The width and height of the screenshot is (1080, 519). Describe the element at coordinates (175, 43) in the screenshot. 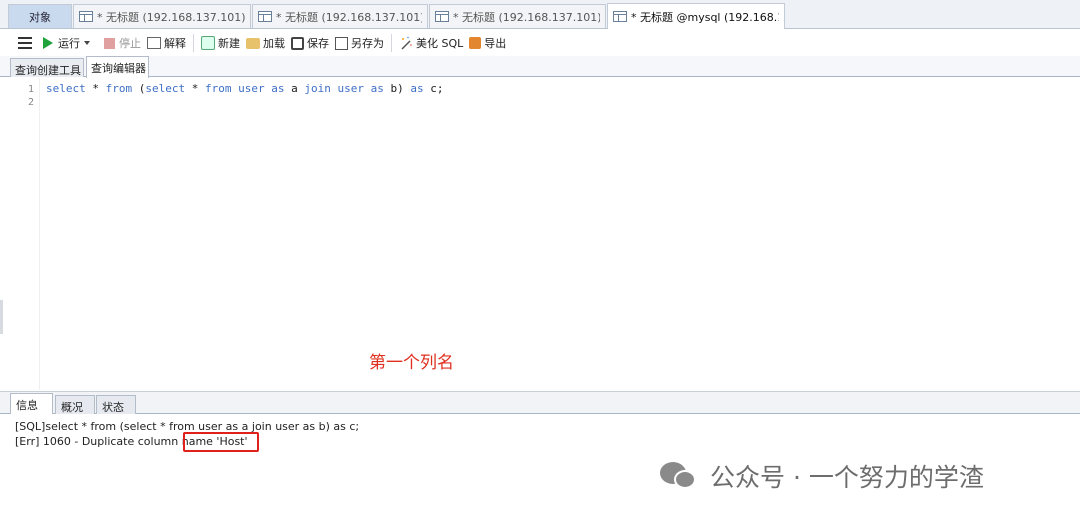

I see `explain-label: 解释` at that location.